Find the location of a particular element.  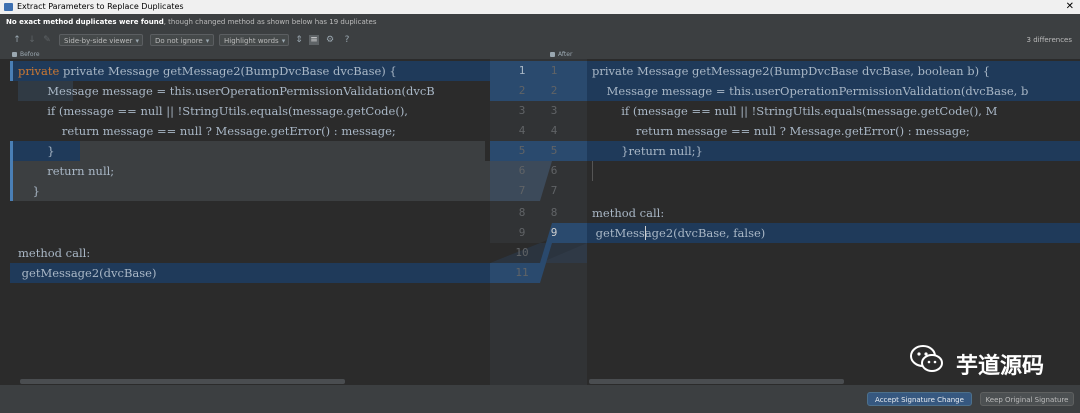

help-icon: ? is located at coordinates (347, 40).